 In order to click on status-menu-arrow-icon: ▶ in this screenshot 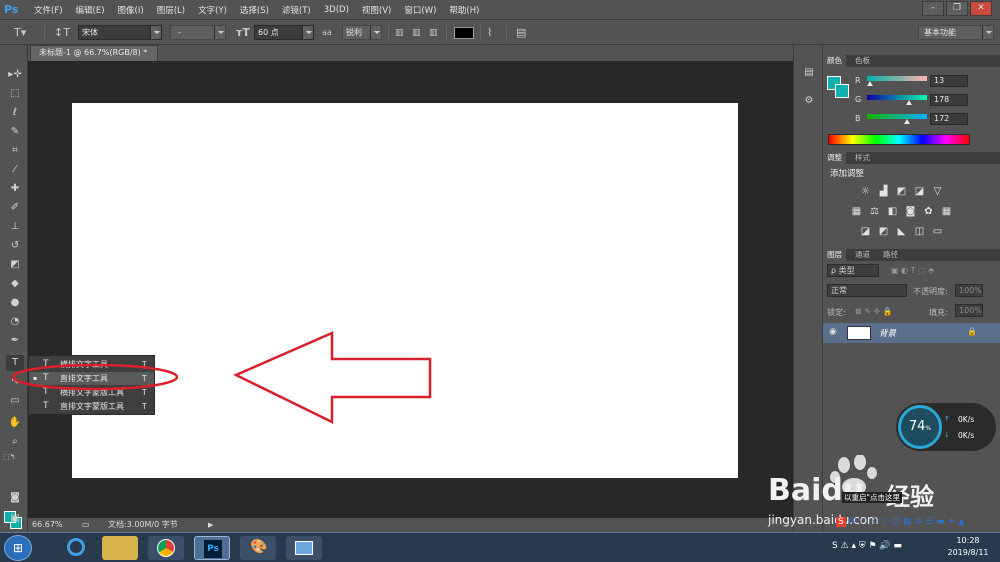, I will do `click(210, 525)`.